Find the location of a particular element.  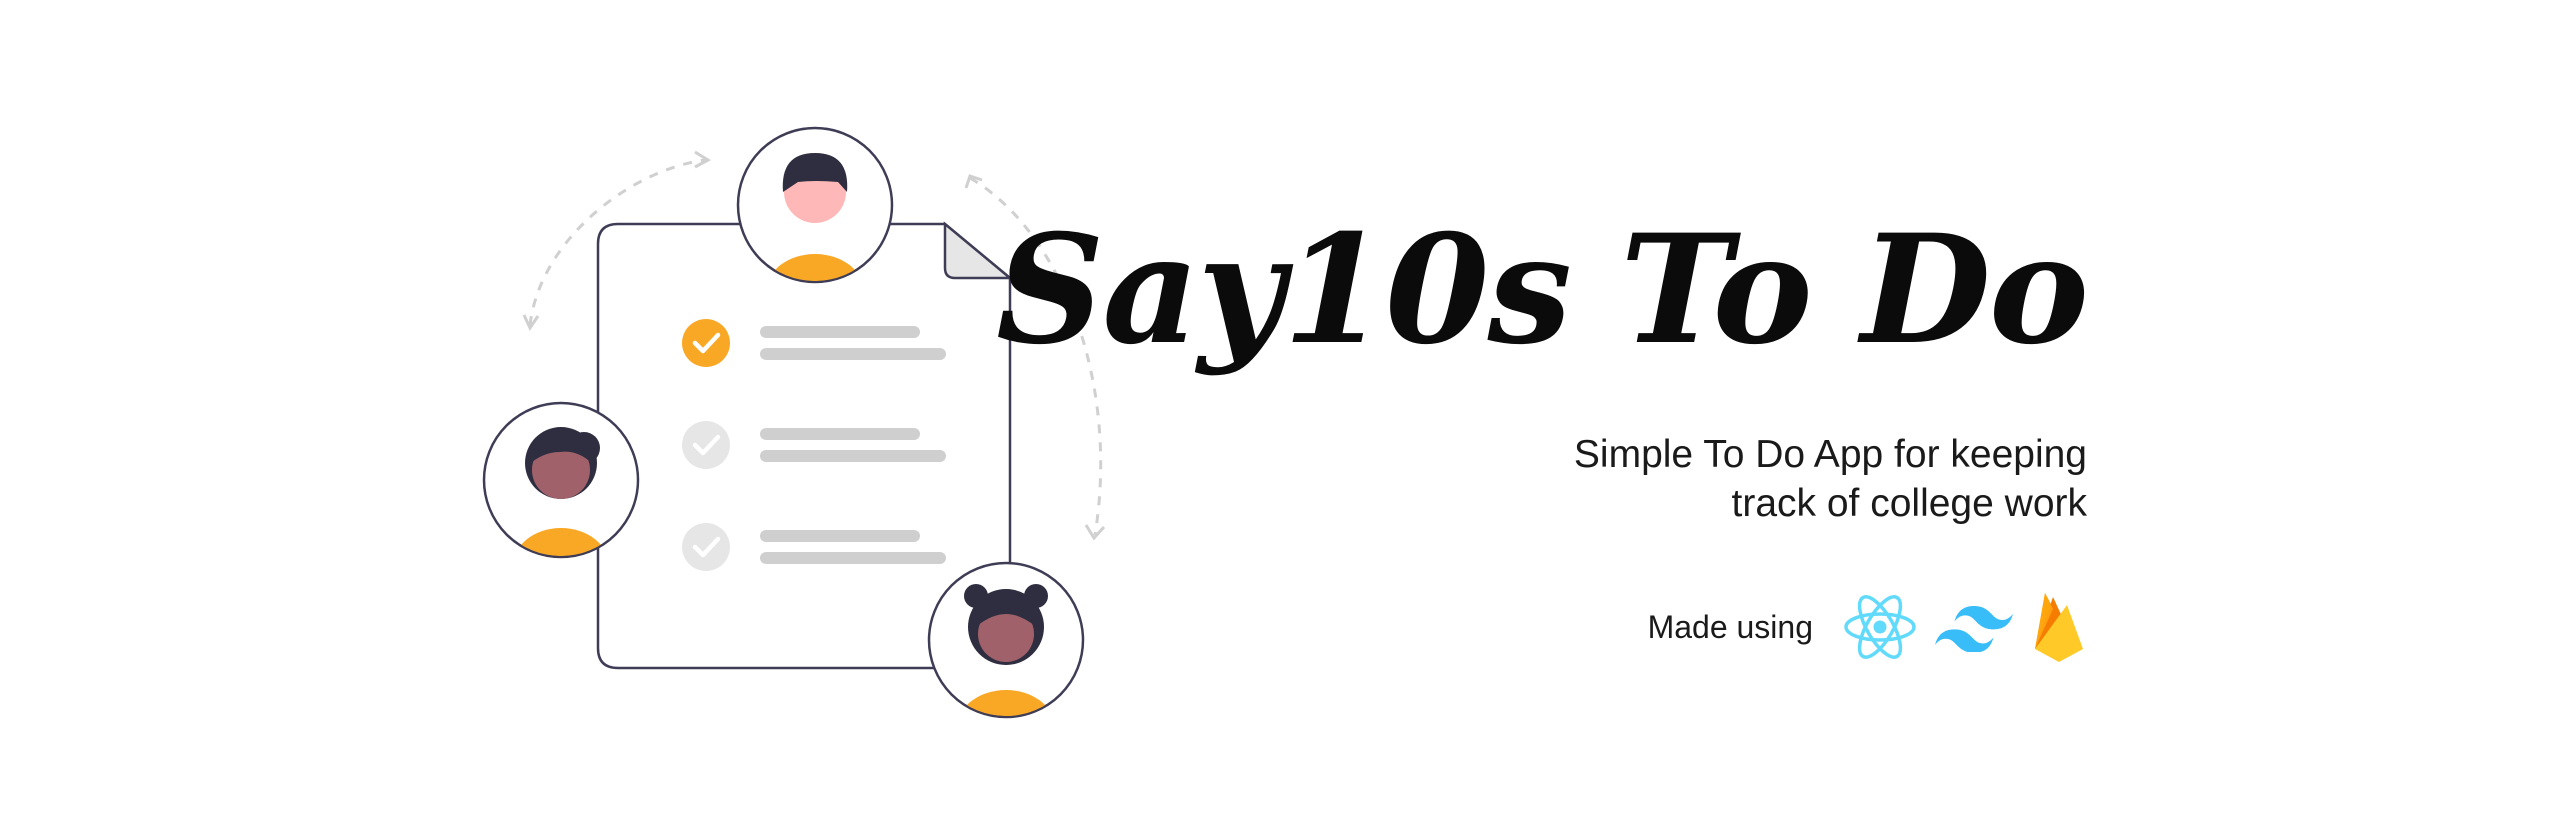

made-using-label: Made using is located at coordinates (1730, 626).